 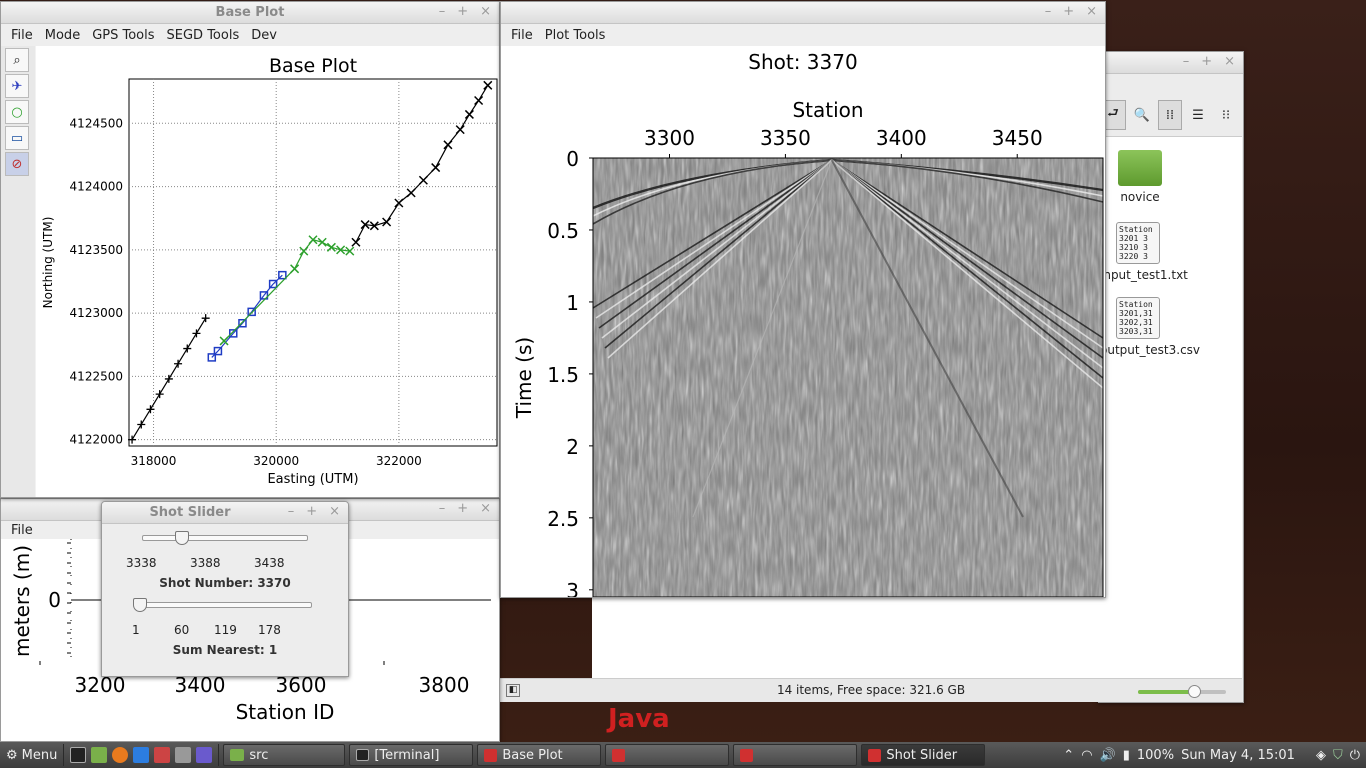 What do you see at coordinates (17, 112) in the screenshot?
I see `circle-icon: ○` at bounding box center [17, 112].